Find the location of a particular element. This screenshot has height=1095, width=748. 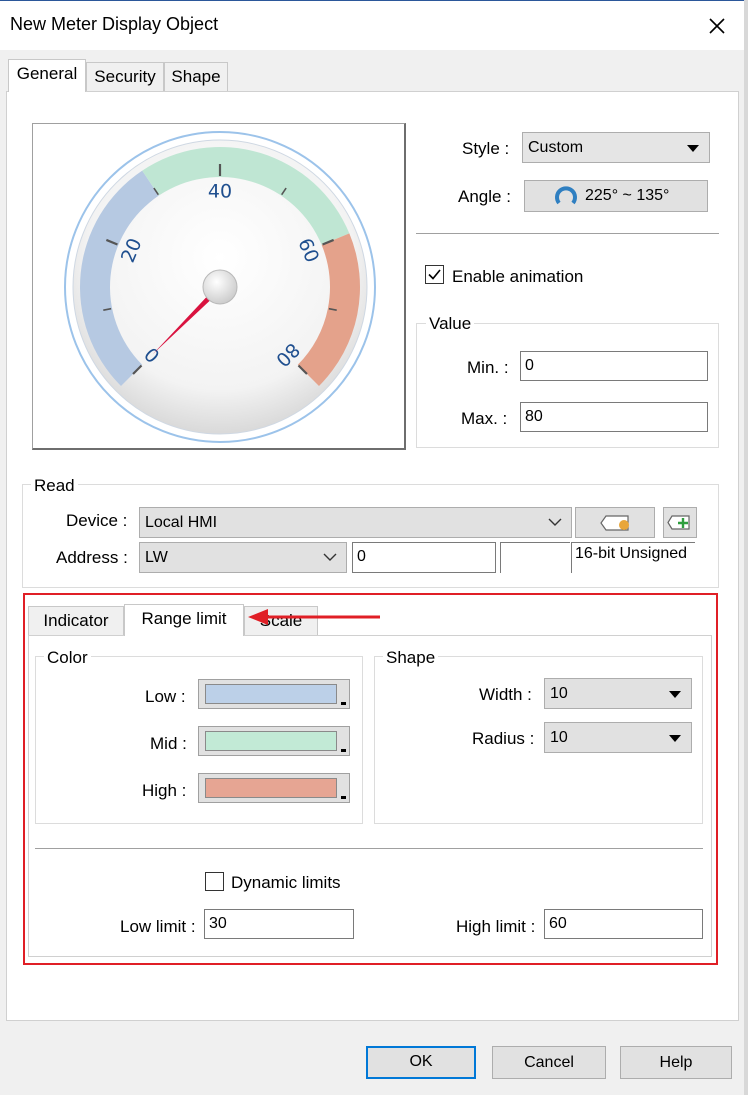

shape-group-title: Shape is located at coordinates (411, 658).